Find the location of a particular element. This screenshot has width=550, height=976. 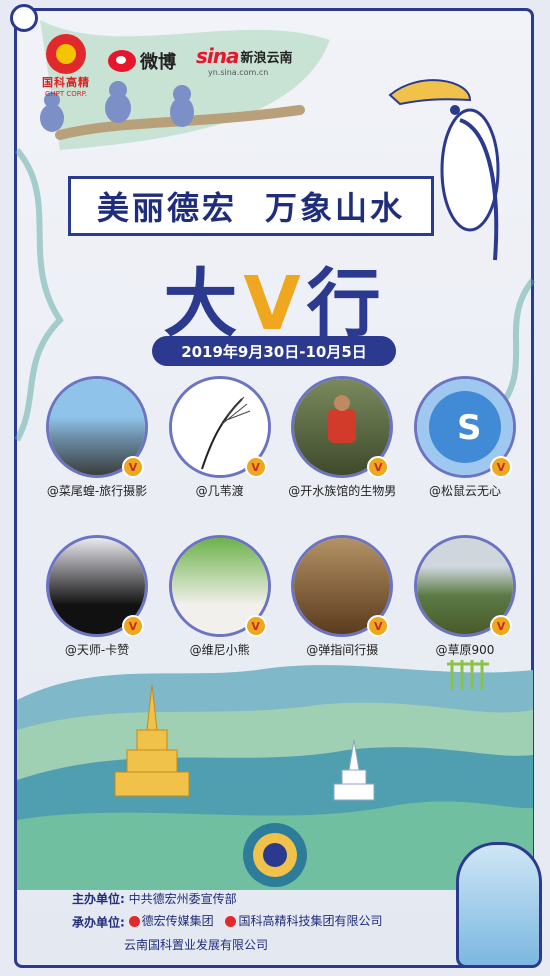

organizer-1: 德宏传媒集团 is located at coordinates (177, 921).